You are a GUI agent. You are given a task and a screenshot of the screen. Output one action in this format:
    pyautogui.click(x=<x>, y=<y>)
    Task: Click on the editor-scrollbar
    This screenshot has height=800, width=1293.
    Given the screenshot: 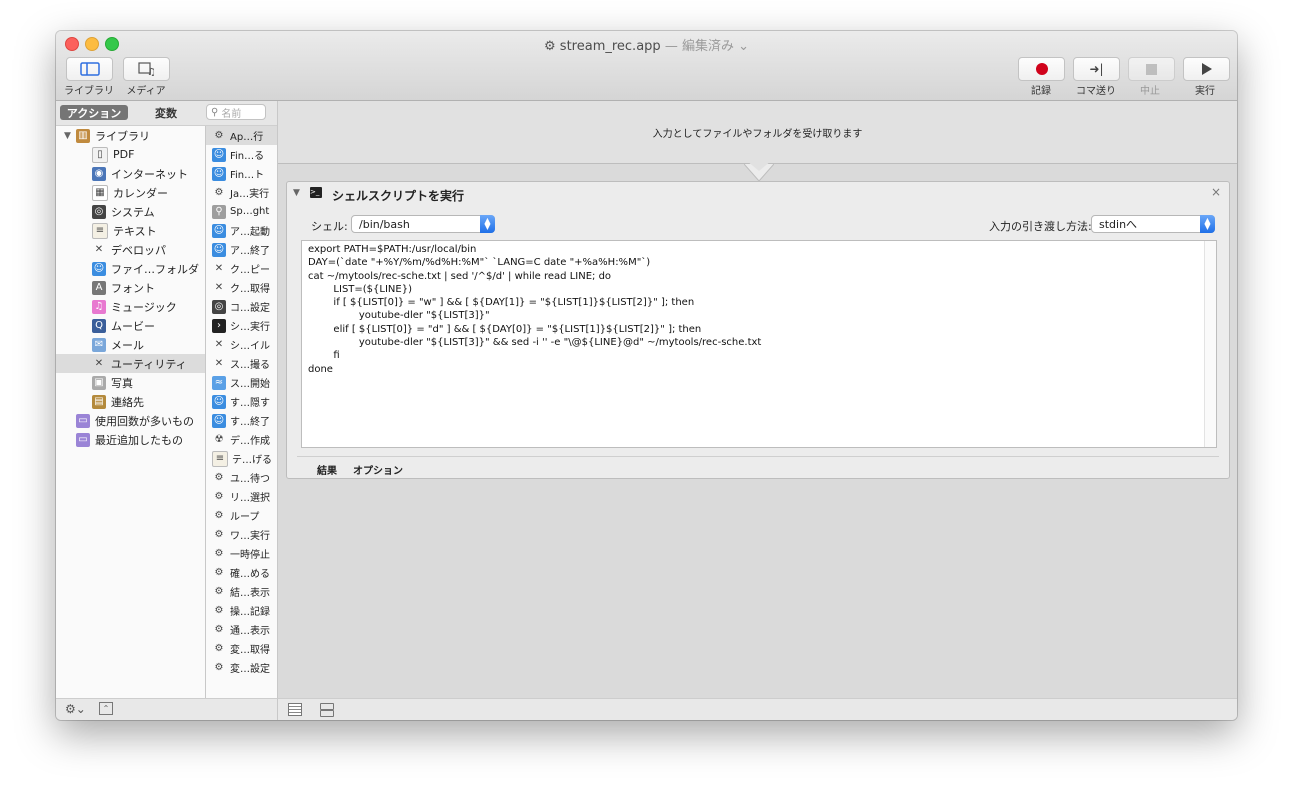 What is the action you would take?
    pyautogui.click(x=1210, y=344)
    